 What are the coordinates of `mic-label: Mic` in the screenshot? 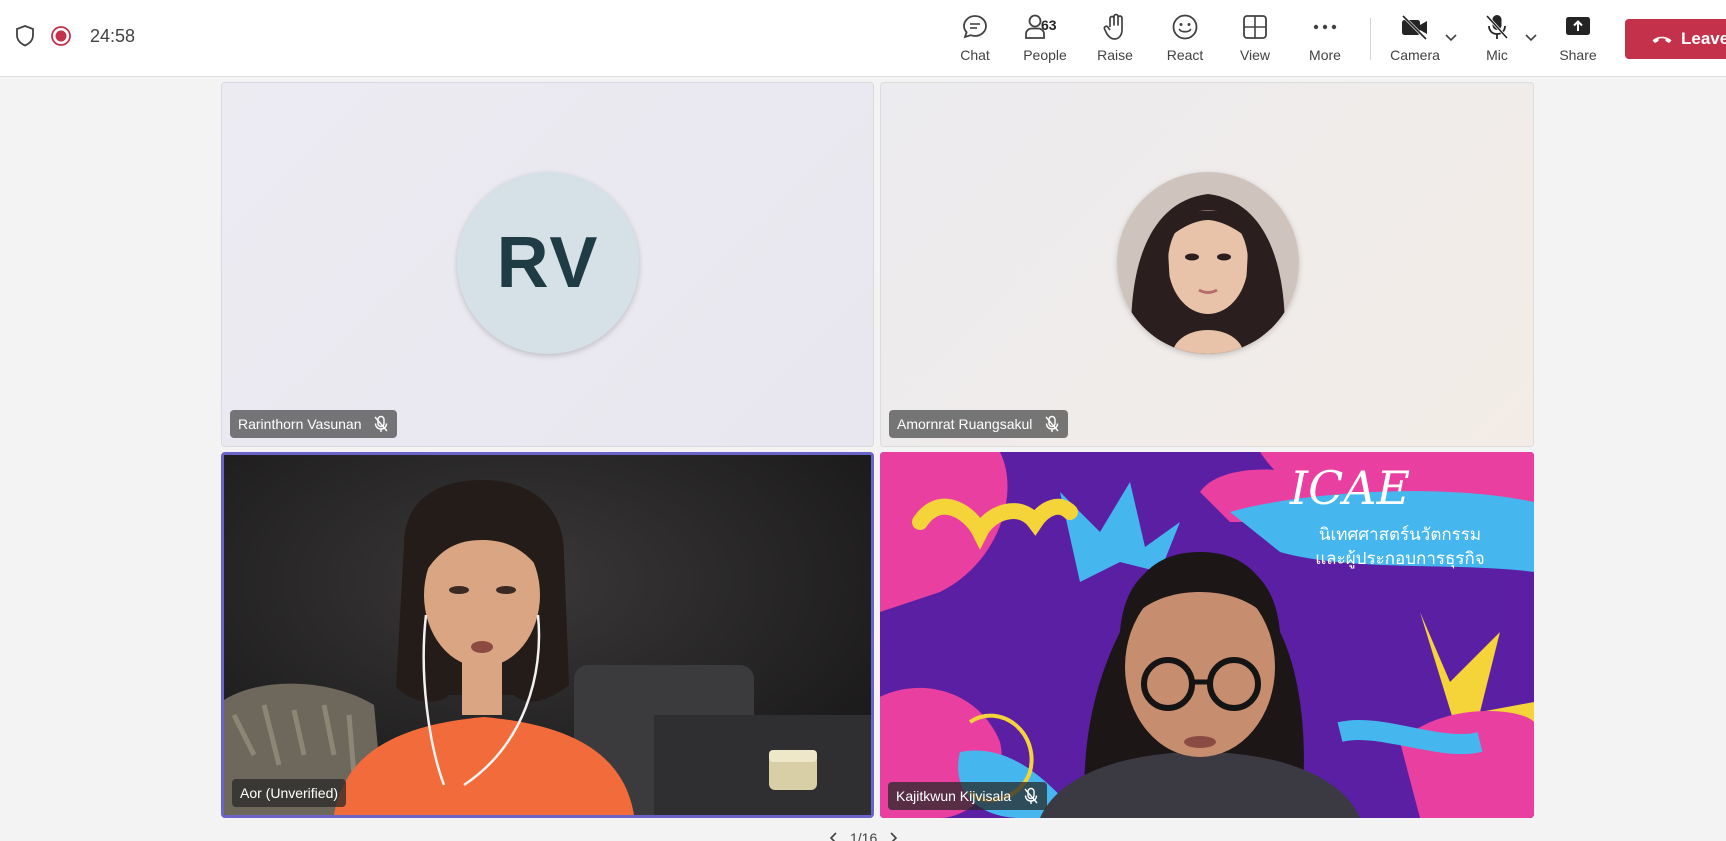 It's located at (1497, 55).